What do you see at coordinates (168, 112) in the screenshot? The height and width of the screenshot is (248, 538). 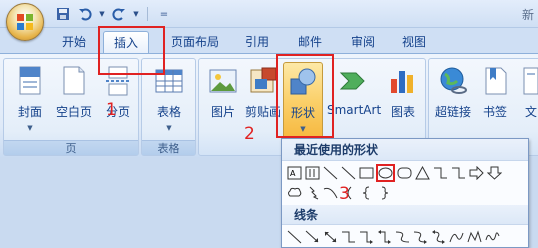 I see `table-label: 表格` at bounding box center [168, 112].